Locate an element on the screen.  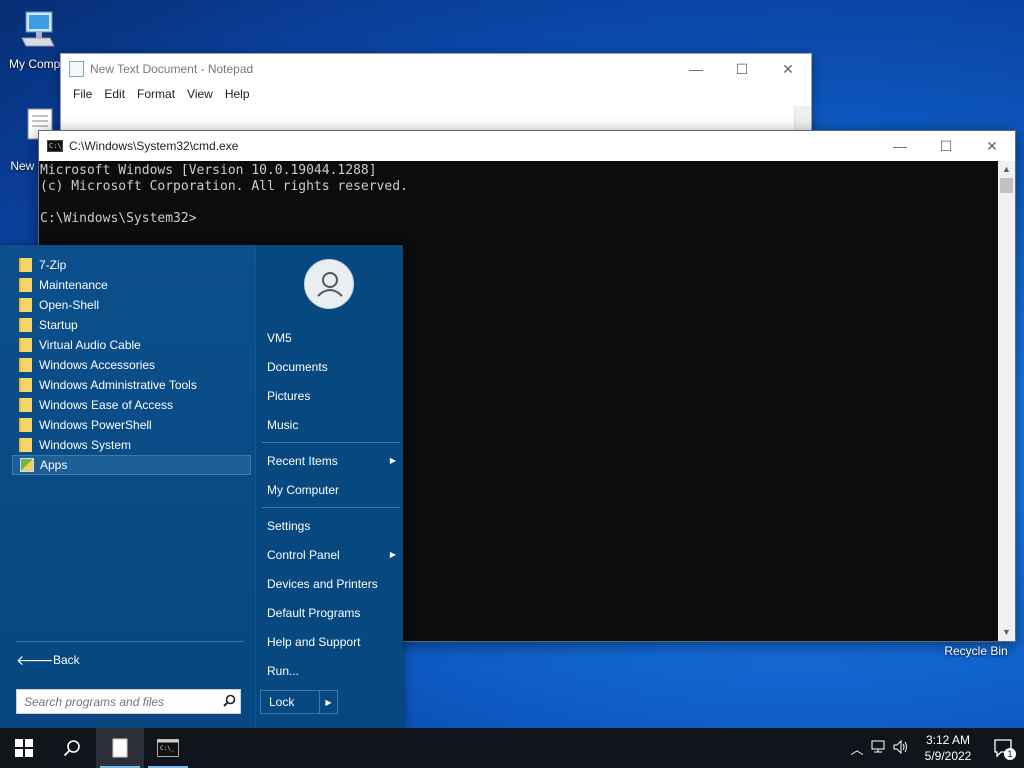
clock-date: 5/9/2022 is located at coordinates (948, 756).